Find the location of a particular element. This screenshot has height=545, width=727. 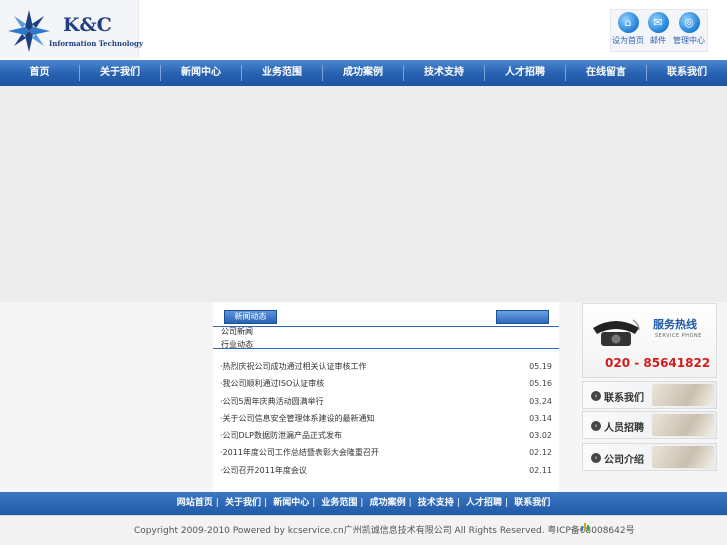

telephone-icon is located at coordinates (616, 332).